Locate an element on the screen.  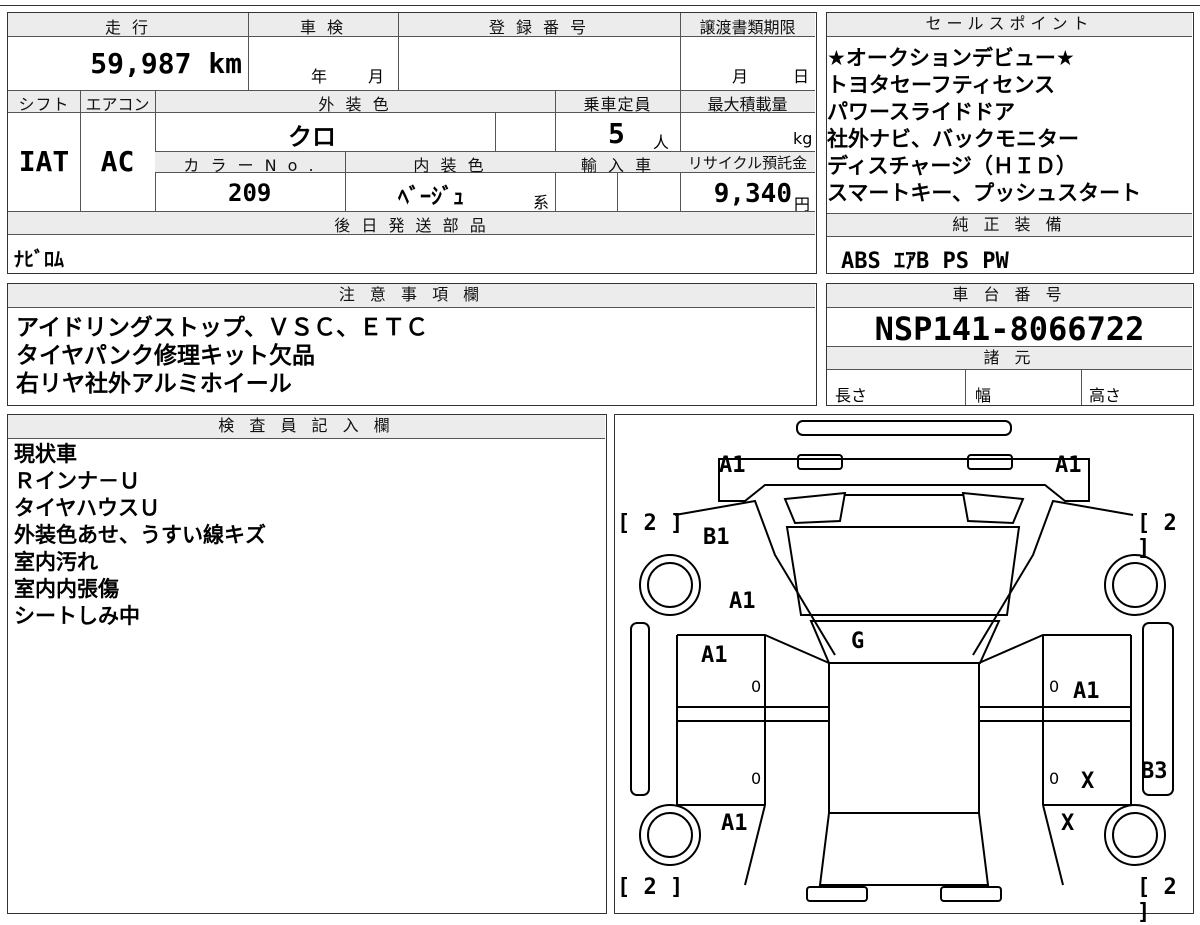
color-no-value: 209 is located at coordinates (250, 193).